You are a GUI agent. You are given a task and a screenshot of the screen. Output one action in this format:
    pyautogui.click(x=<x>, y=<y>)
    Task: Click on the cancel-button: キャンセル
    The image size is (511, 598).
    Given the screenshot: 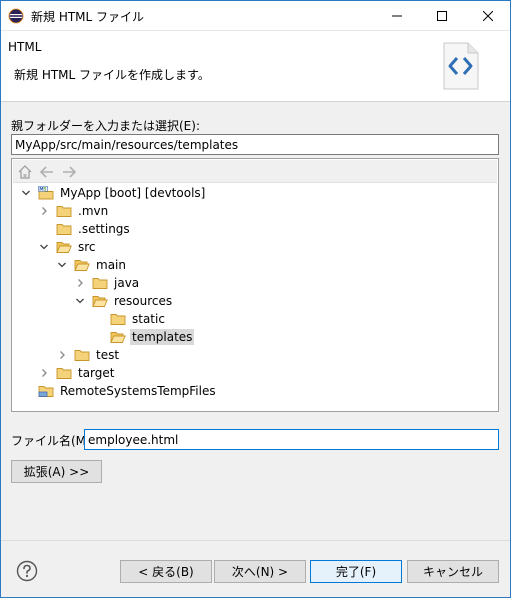 What is the action you would take?
    pyautogui.click(x=453, y=571)
    